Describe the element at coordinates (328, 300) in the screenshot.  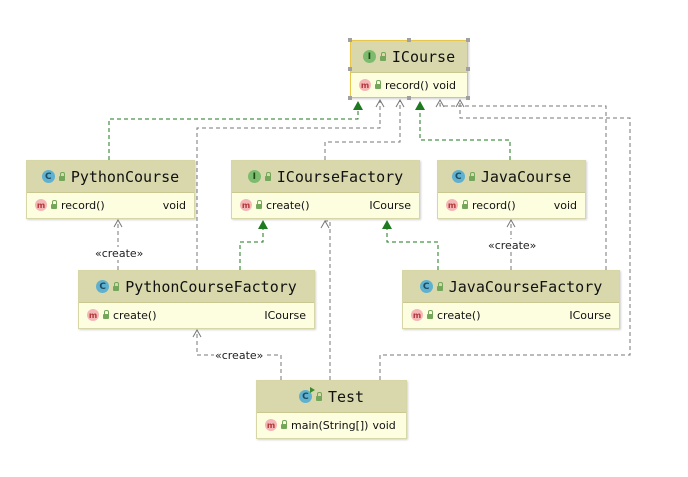
I see `edge-test-depends-icoursefactory` at that location.